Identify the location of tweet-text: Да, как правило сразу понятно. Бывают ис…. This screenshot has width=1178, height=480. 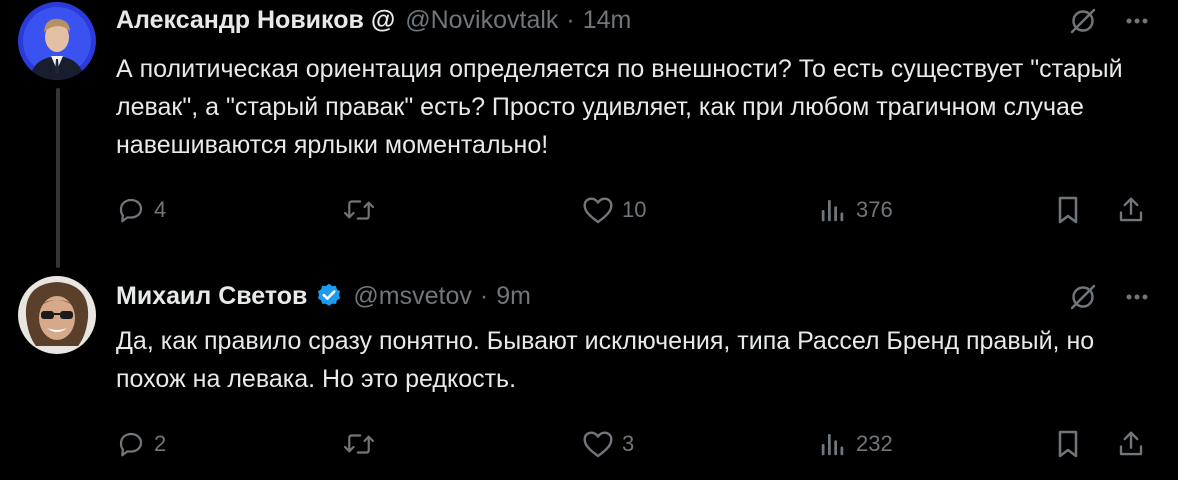
(605, 360).